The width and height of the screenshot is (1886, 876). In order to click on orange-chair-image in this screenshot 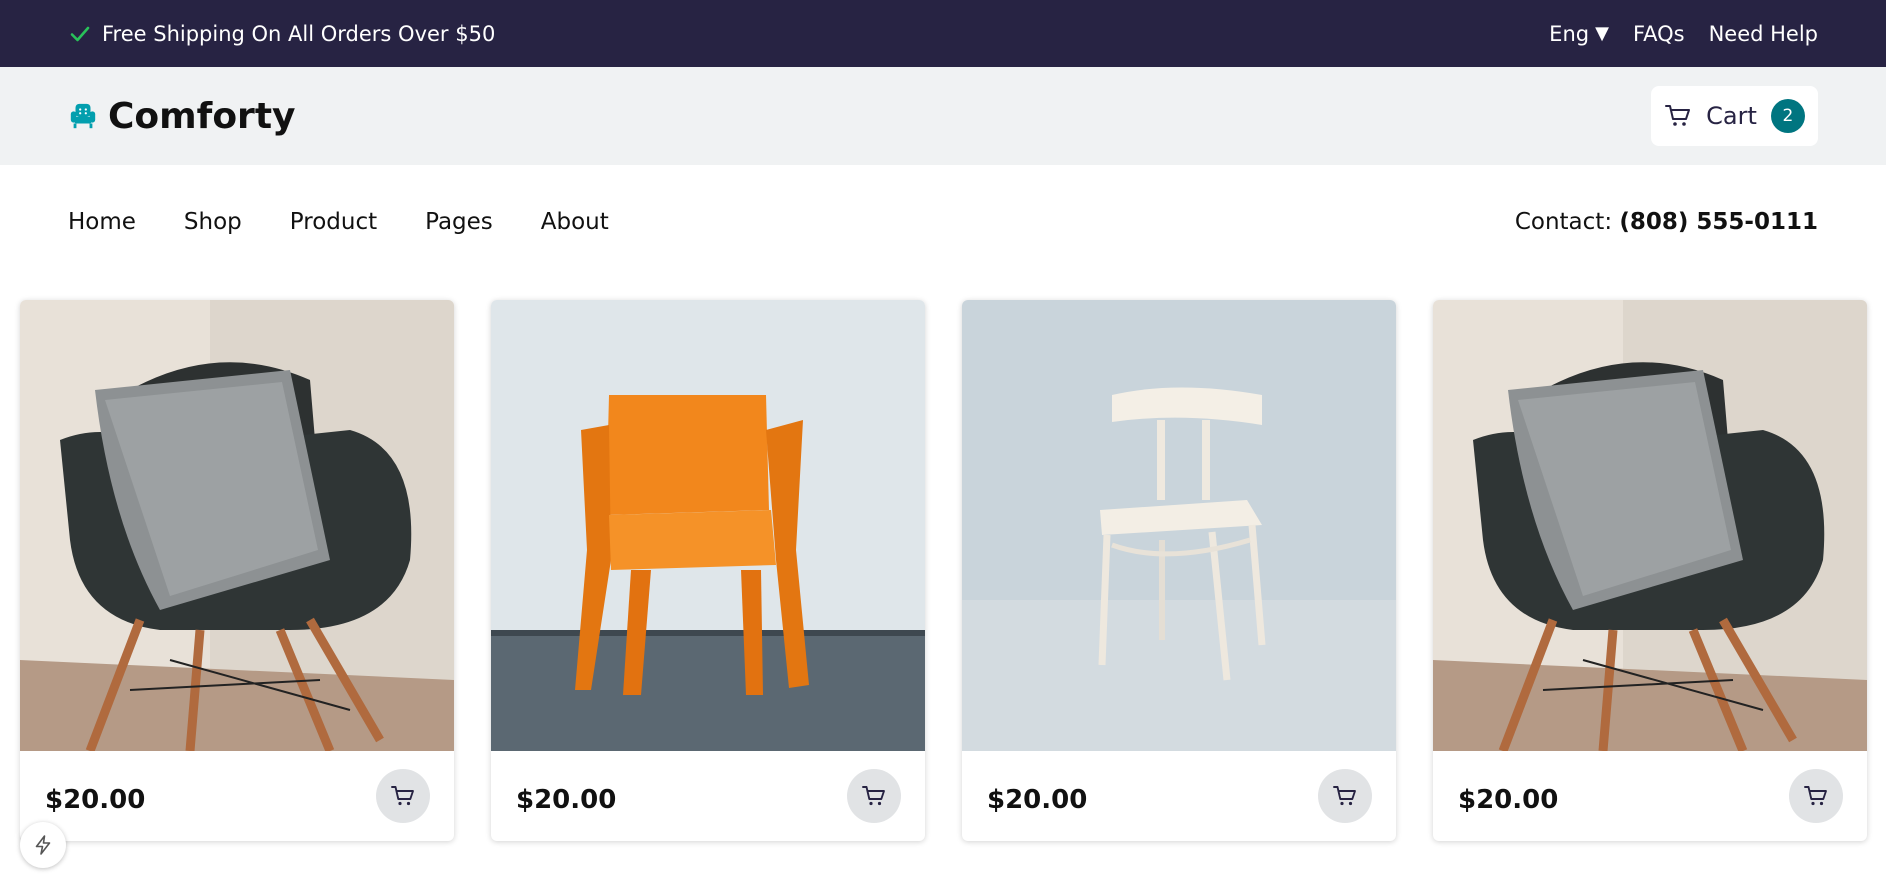, I will do `click(708, 525)`.